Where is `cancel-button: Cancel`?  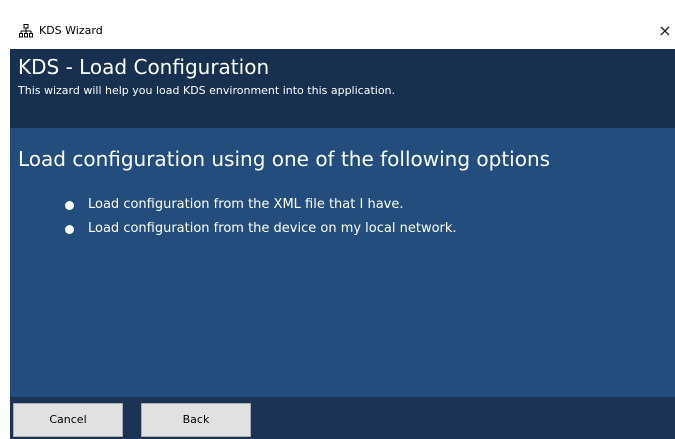
cancel-button: Cancel is located at coordinates (68, 420).